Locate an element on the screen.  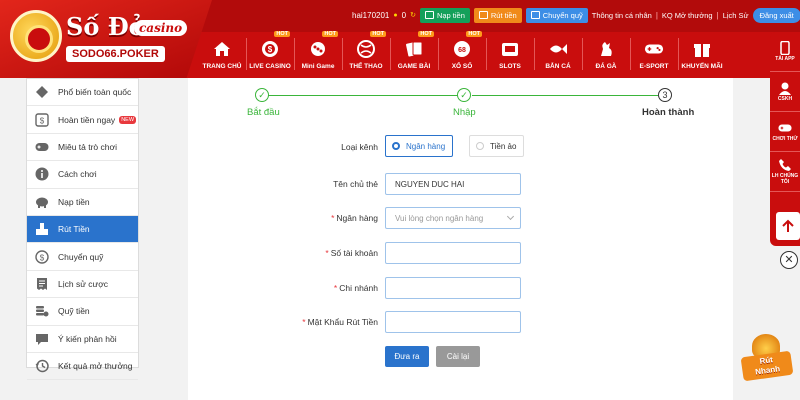
logo-subtitle: SODO66.POKER is located at coordinates (115, 54).